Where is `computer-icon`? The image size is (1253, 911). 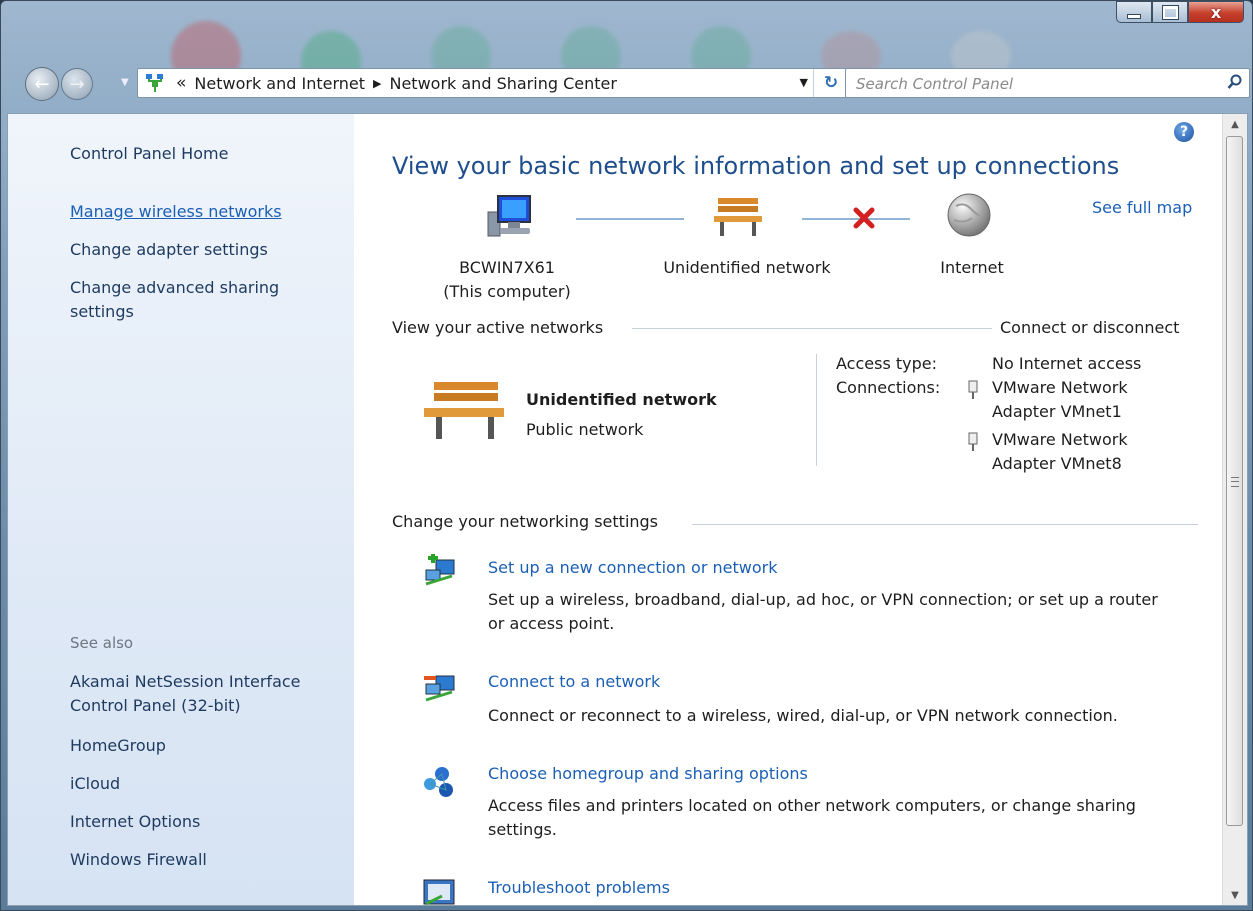
computer-icon is located at coordinates (509, 216).